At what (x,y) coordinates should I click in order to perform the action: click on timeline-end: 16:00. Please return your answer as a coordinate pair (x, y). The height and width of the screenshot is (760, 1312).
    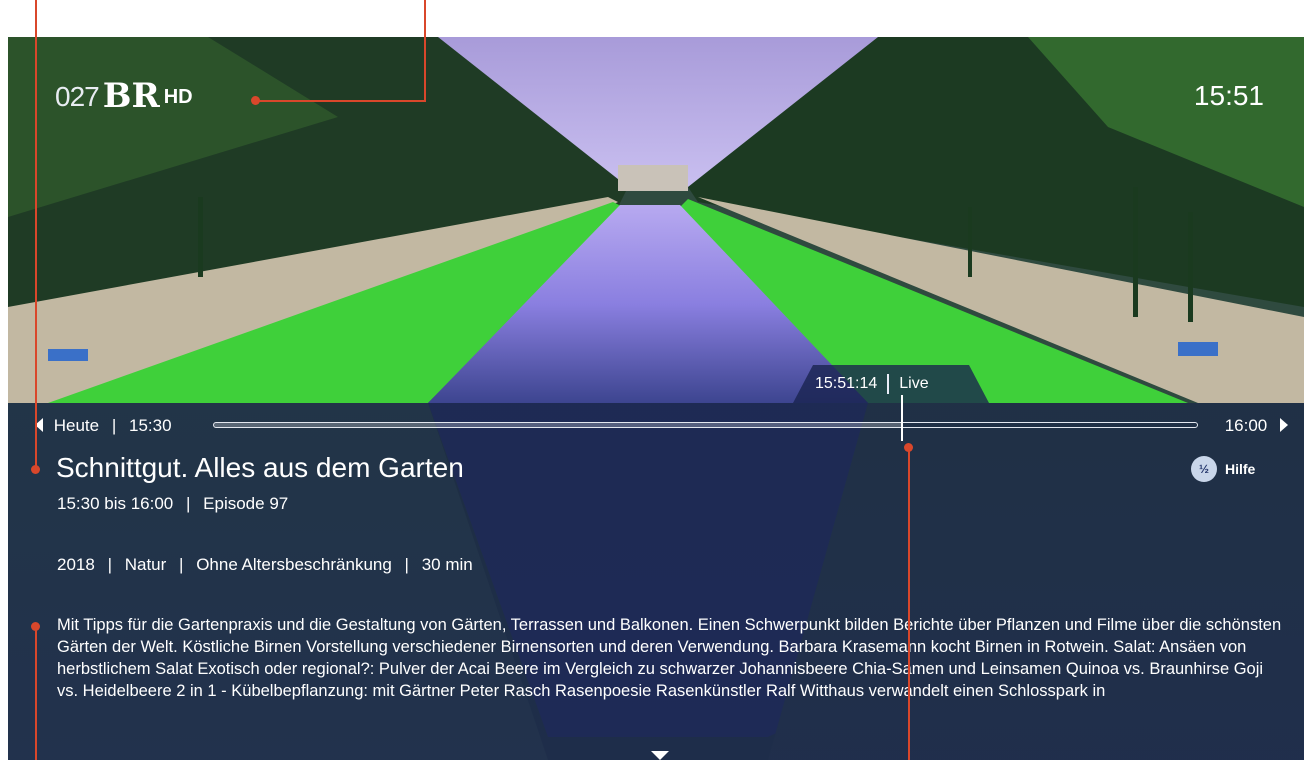
    Looking at the image, I should click on (1256, 426).